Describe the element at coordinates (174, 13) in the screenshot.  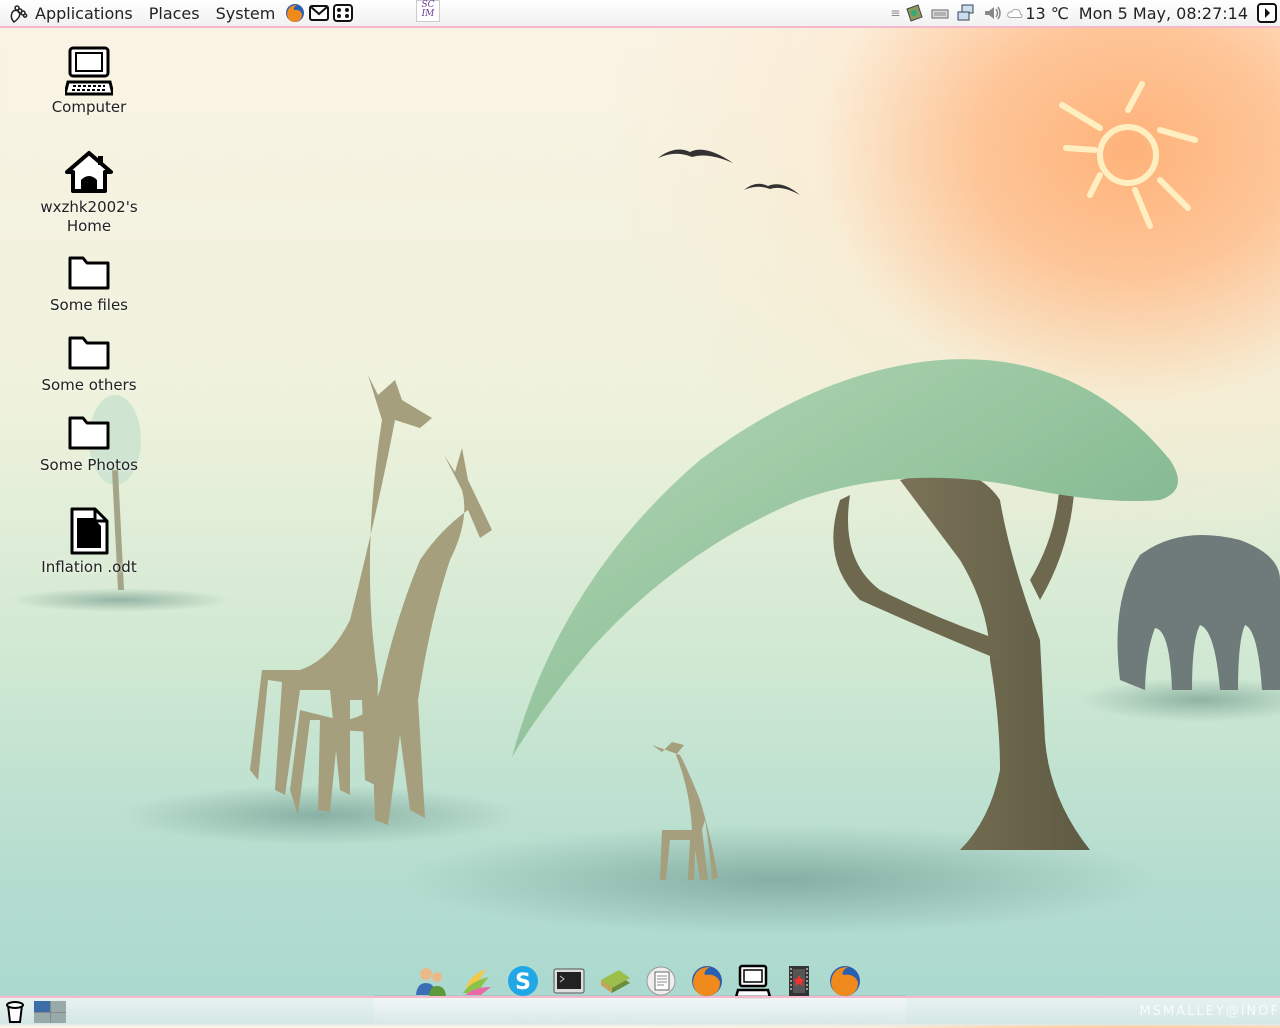
I see `places-menu: Places` at that location.